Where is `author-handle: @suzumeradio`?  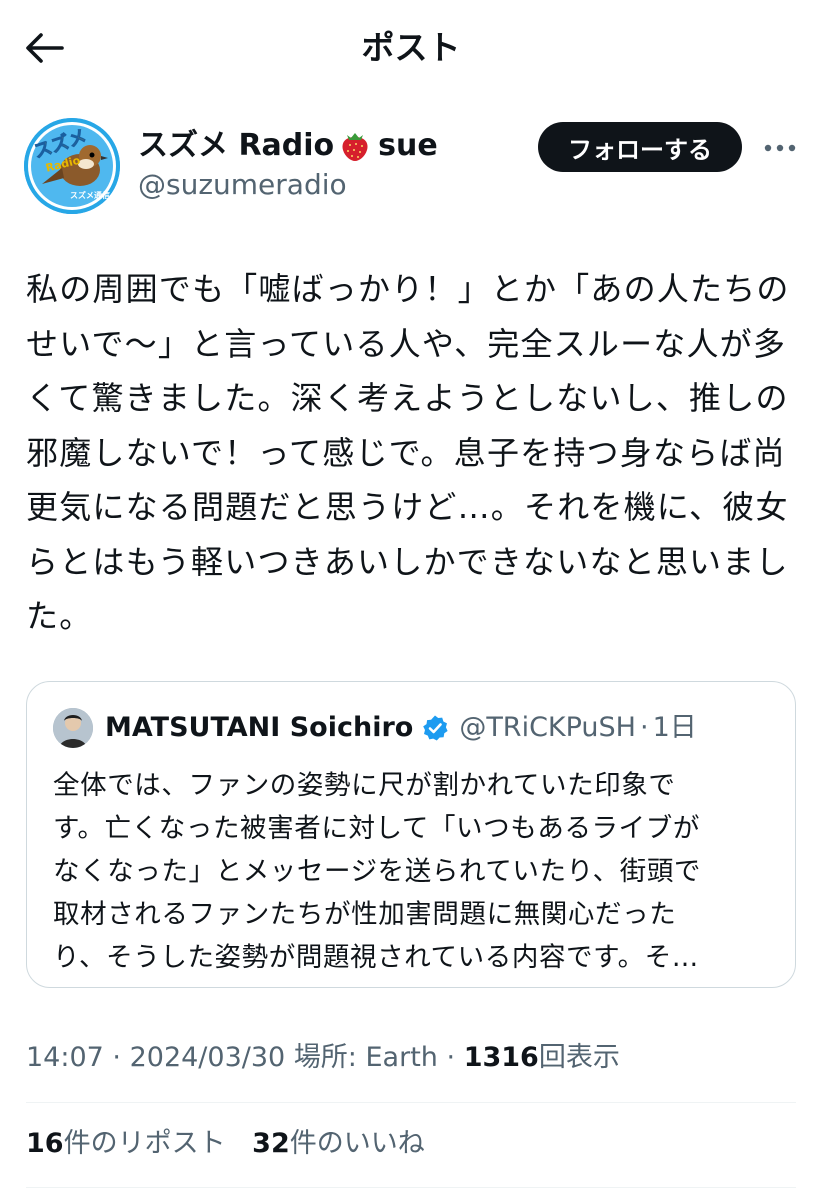
author-handle: @suzumeradio is located at coordinates (242, 185).